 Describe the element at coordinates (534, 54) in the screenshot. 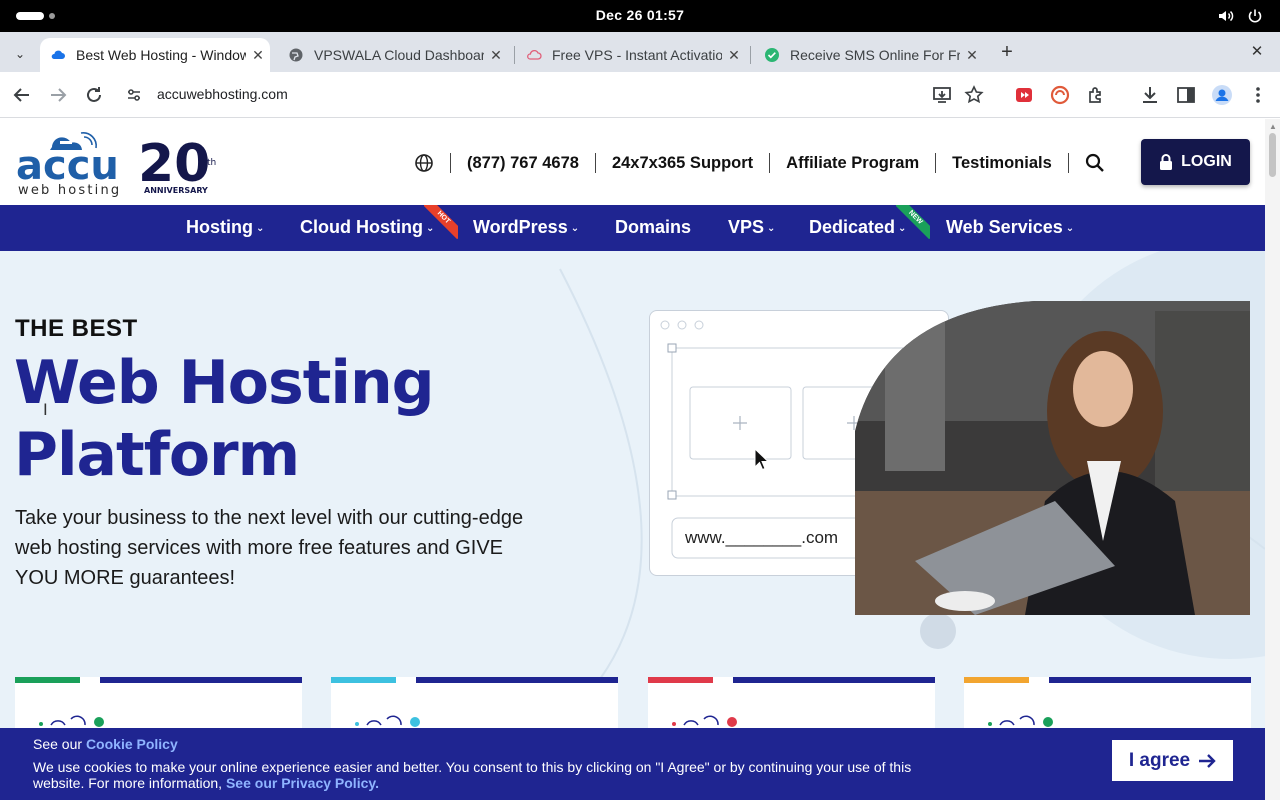

I see `cloud-outline-favicon-icon` at that location.